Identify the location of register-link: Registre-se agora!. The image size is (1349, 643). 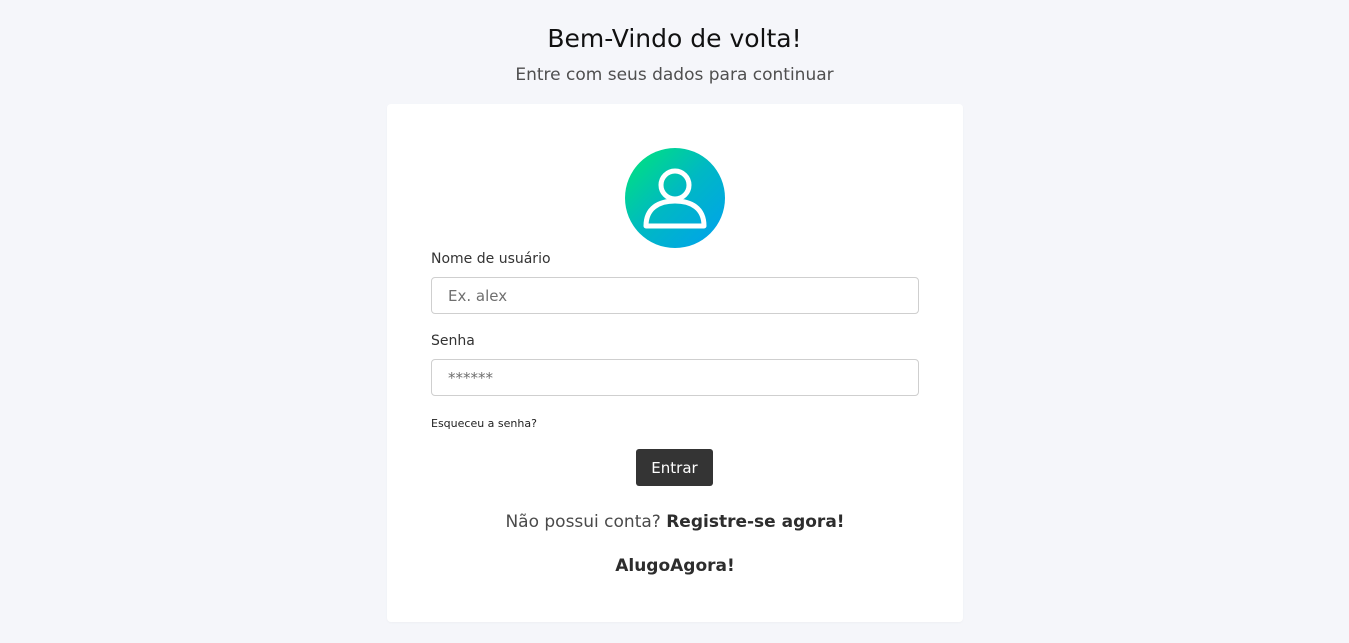
(755, 522).